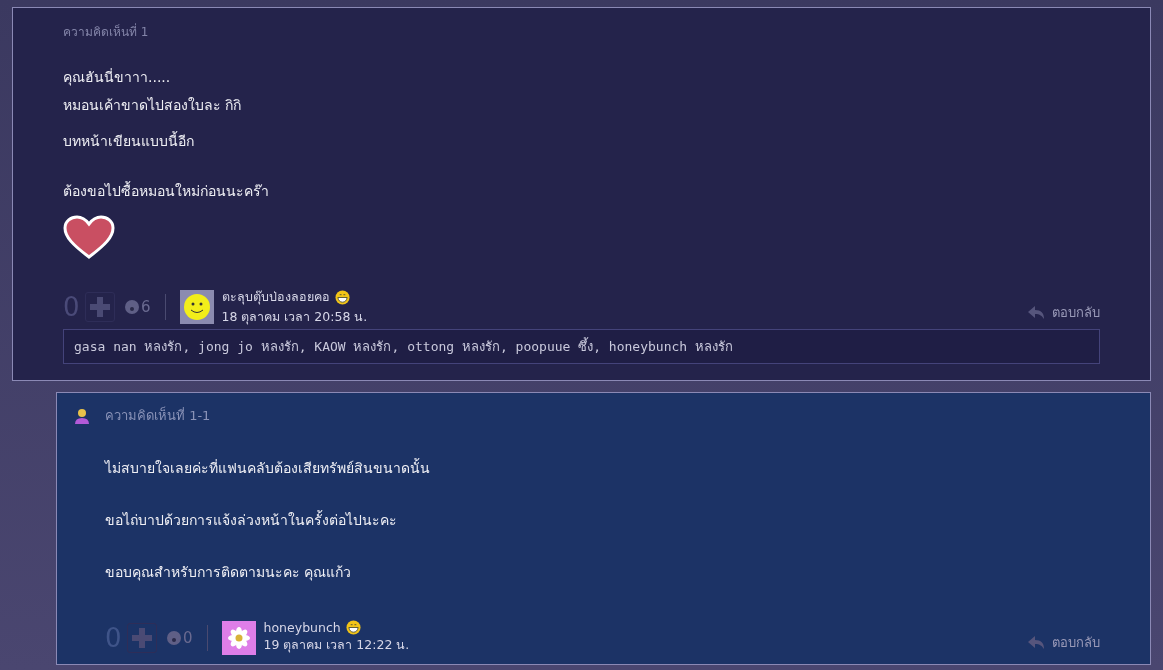 The image size is (1163, 670). What do you see at coordinates (82, 415) in the screenshot?
I see `person-icon` at bounding box center [82, 415].